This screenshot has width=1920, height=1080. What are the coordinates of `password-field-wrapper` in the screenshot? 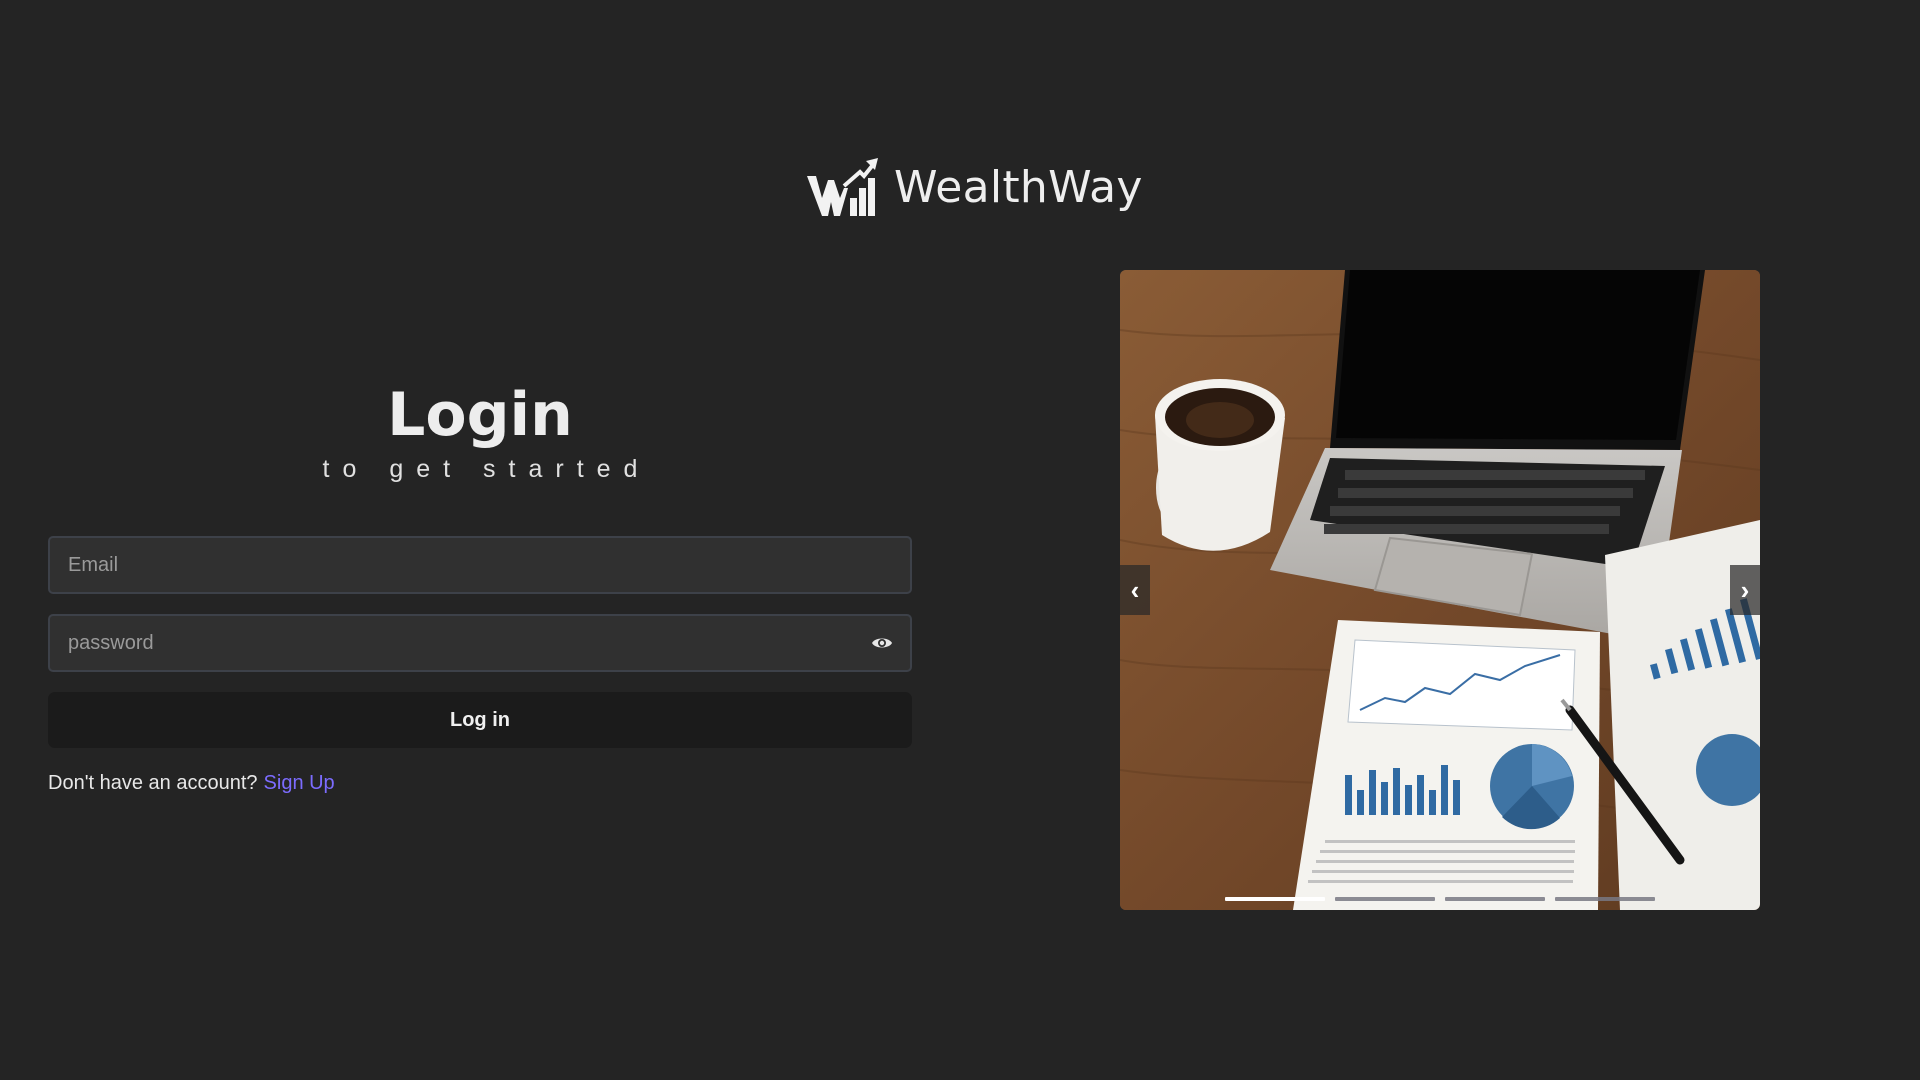 It's located at (480, 643).